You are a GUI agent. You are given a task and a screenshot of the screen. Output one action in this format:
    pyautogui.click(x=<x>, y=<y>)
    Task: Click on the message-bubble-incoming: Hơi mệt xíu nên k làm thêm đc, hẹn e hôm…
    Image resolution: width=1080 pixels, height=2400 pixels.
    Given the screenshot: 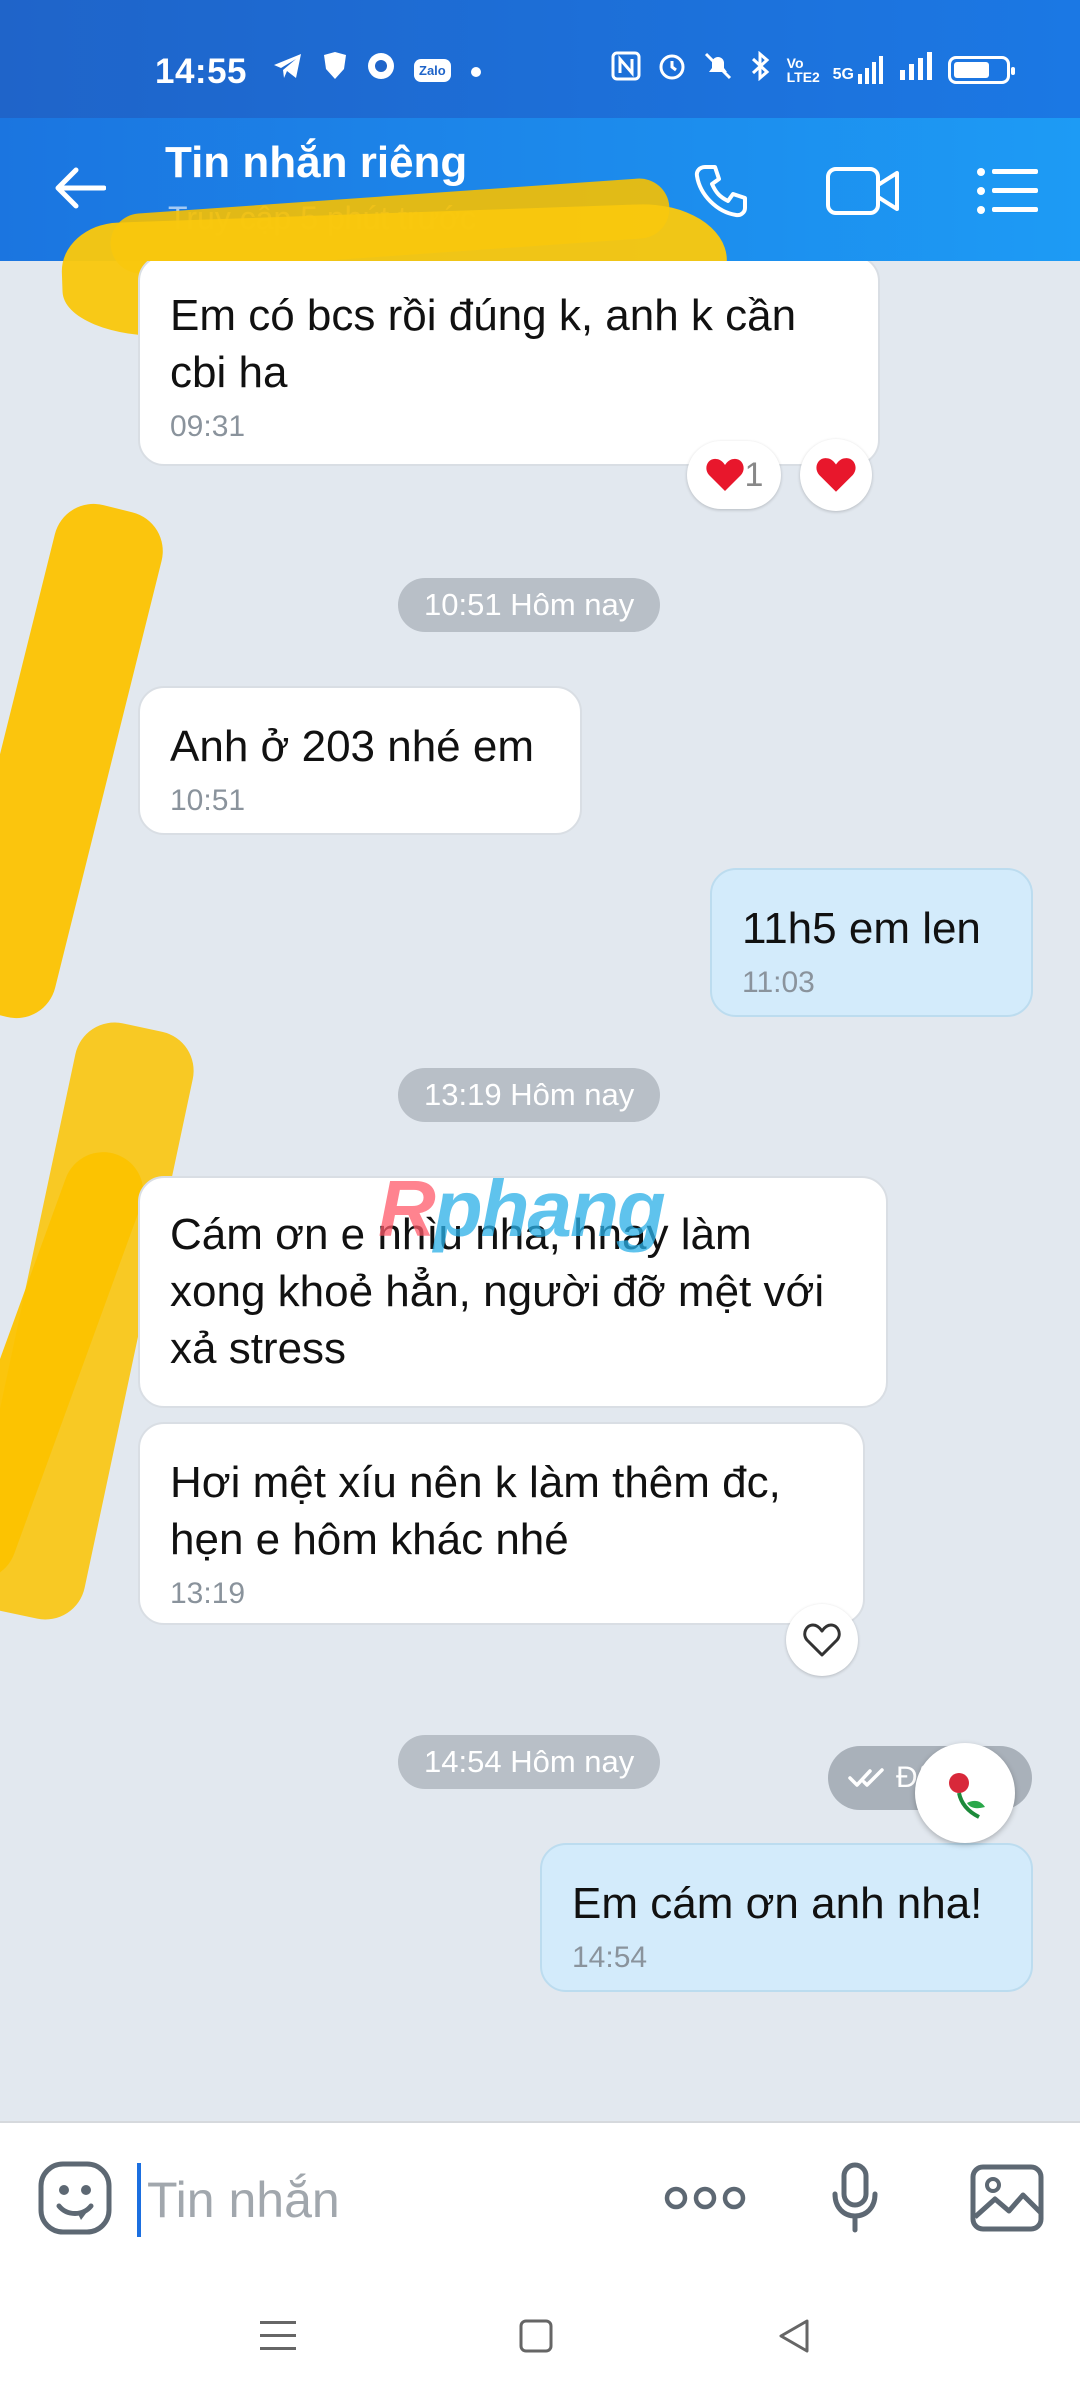 What is the action you would take?
    pyautogui.click(x=501, y=1523)
    